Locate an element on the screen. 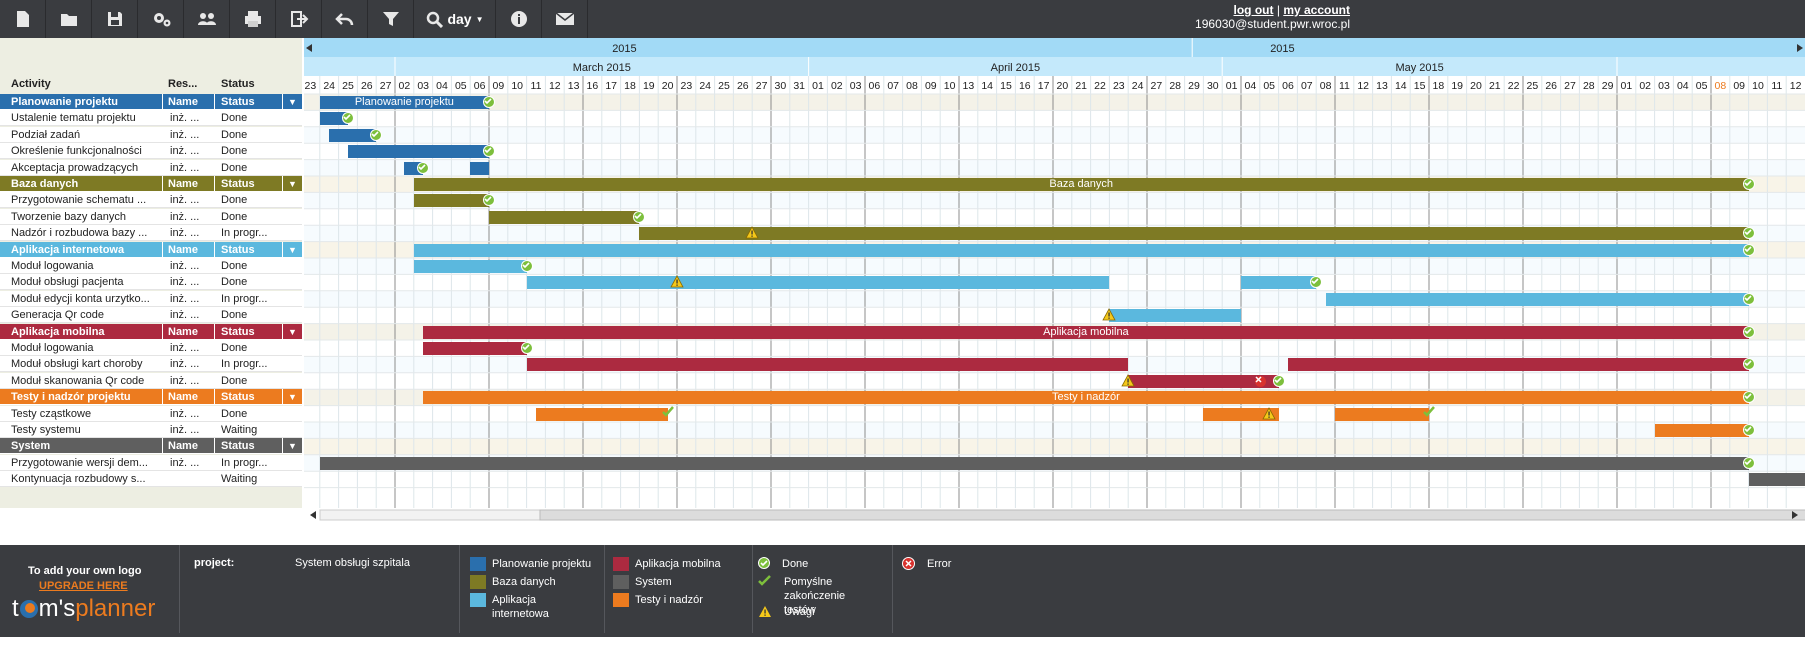 The image size is (1805, 667). task-name: Moduł obsługi pacjenta is located at coordinates (67, 282).